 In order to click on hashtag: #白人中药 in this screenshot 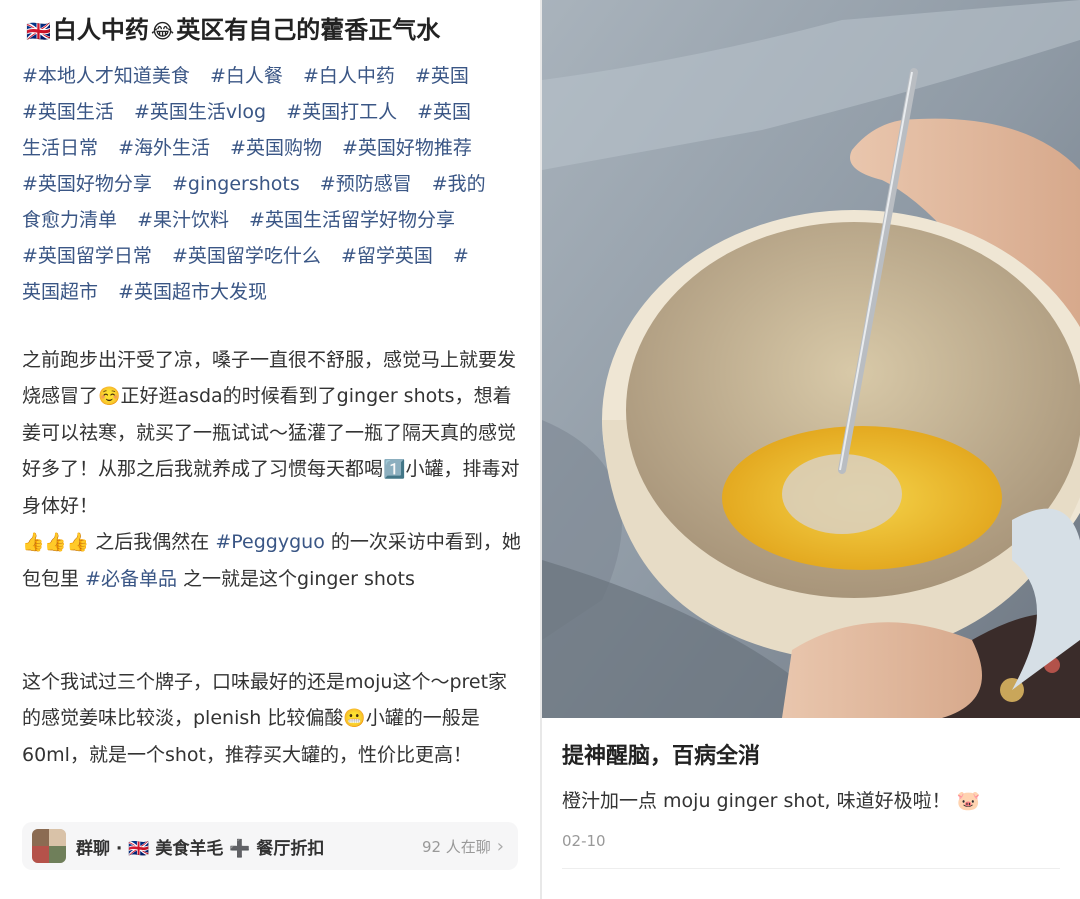, I will do `click(349, 76)`.